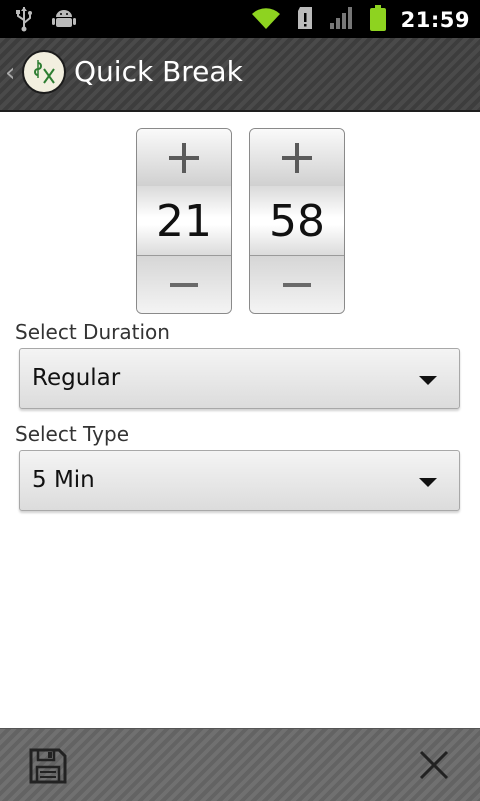 This screenshot has width=480, height=801. I want to click on bottom-toolbar, so click(240, 764).